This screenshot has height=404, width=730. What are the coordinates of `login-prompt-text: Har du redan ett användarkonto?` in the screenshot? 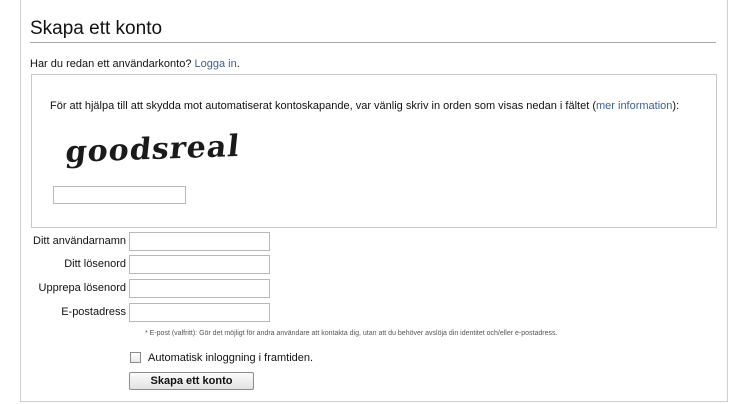 It's located at (111, 64).